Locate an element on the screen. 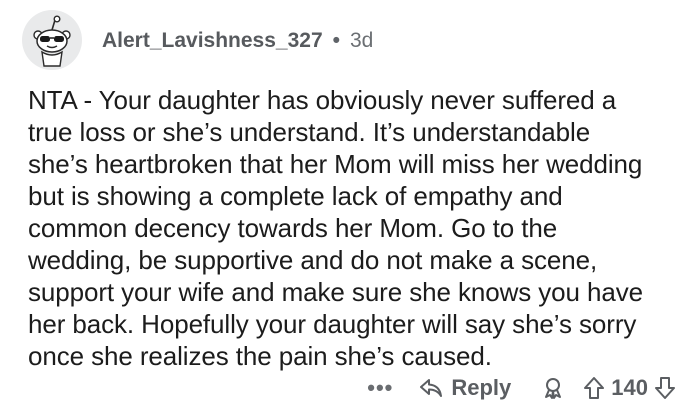 This screenshot has width=700, height=410. comment-meta: Alert_Lavishness_327 • 3d is located at coordinates (237, 40).